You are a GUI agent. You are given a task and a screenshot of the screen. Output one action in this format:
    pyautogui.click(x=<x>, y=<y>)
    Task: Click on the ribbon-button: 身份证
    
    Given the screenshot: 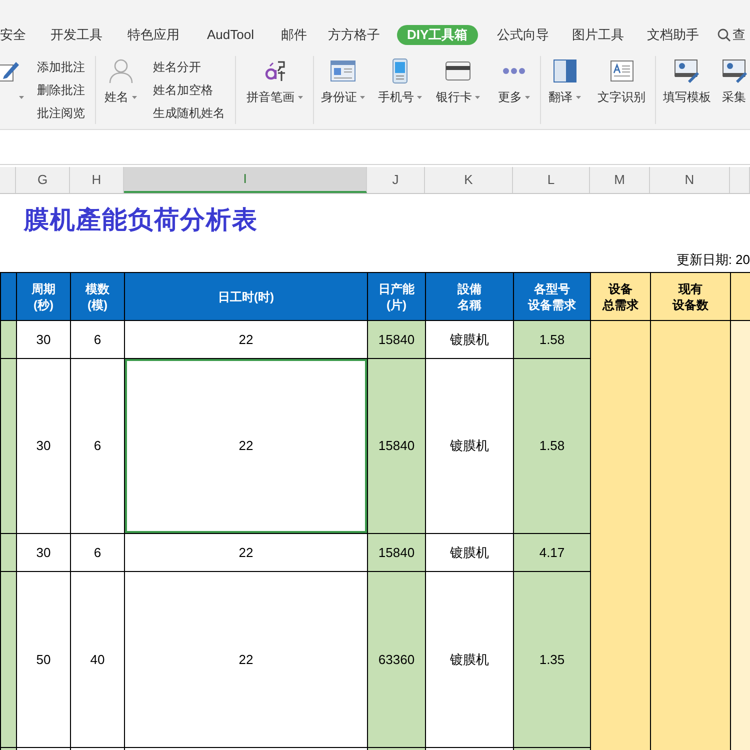 What is the action you would take?
    pyautogui.click(x=343, y=81)
    